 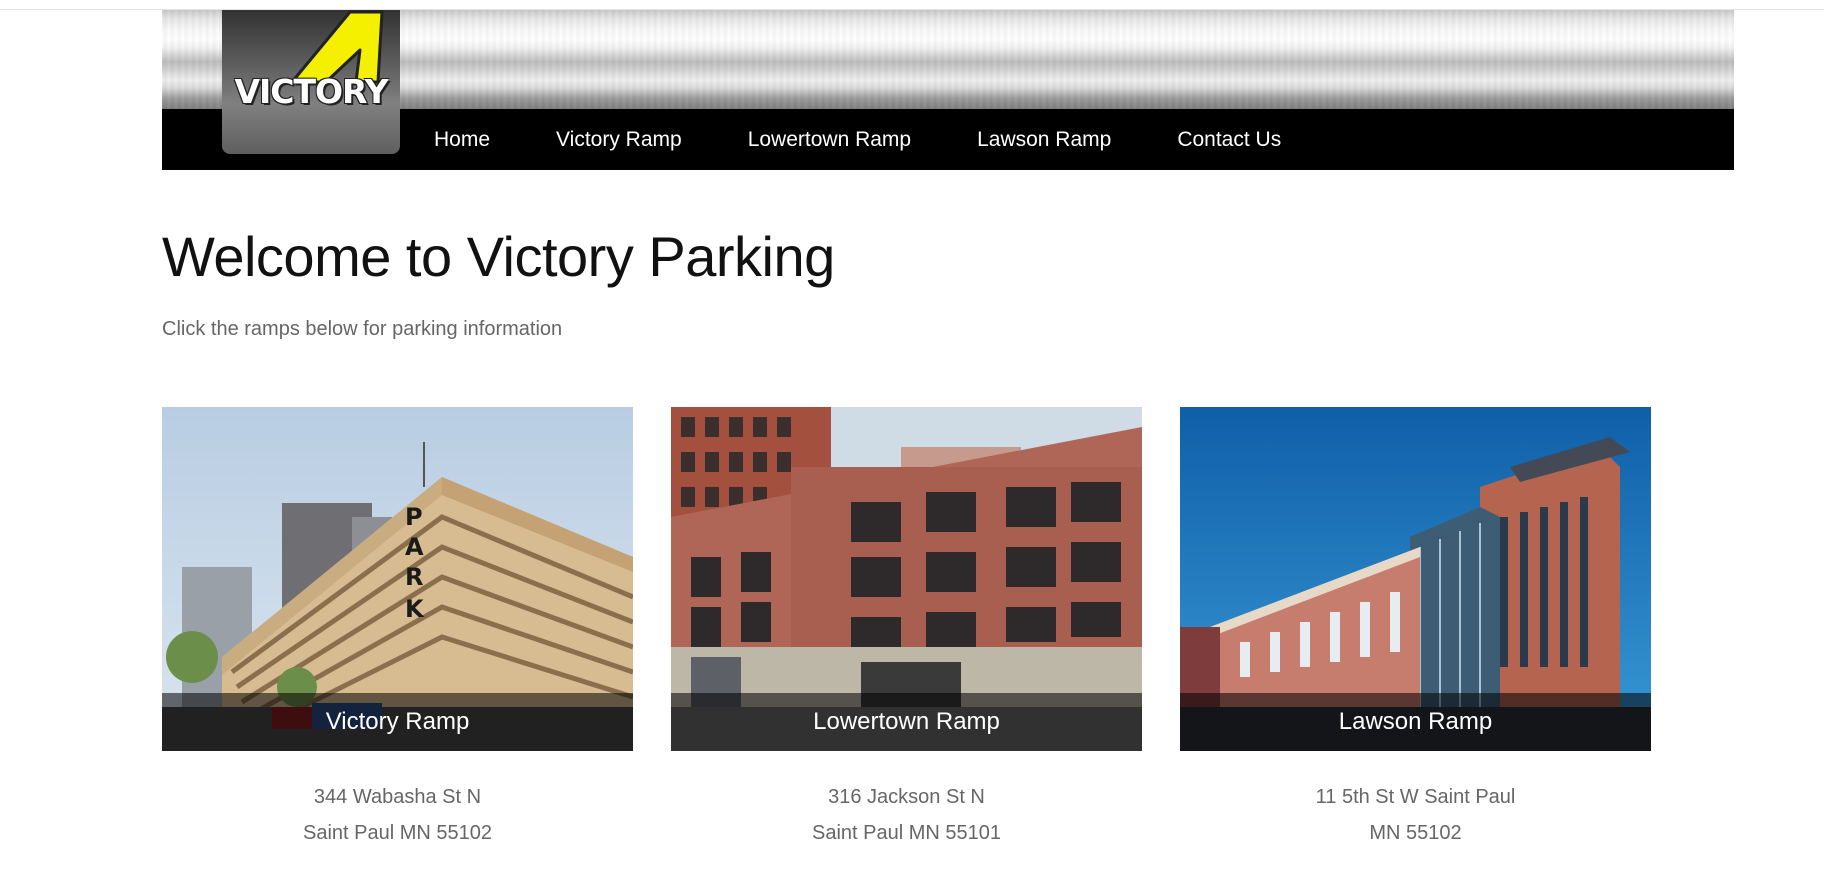 I want to click on ramp-image-victory: P A R K Victory Ramp, so click(x=397, y=579).